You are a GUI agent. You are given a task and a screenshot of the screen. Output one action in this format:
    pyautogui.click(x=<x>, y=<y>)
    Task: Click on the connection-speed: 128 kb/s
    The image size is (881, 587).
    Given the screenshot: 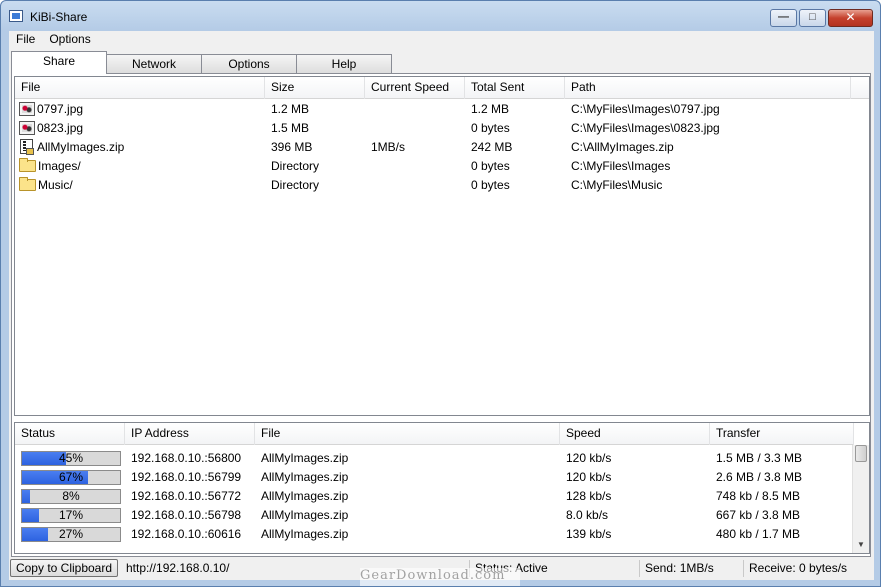 What is the action you would take?
    pyautogui.click(x=589, y=496)
    